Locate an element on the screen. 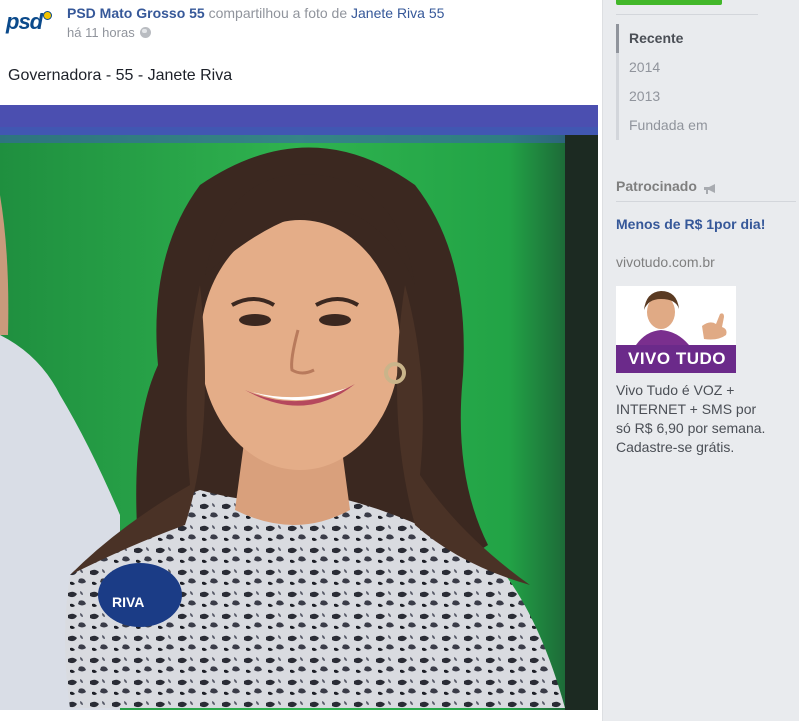  psd-logo: psd is located at coordinates (24, 21).